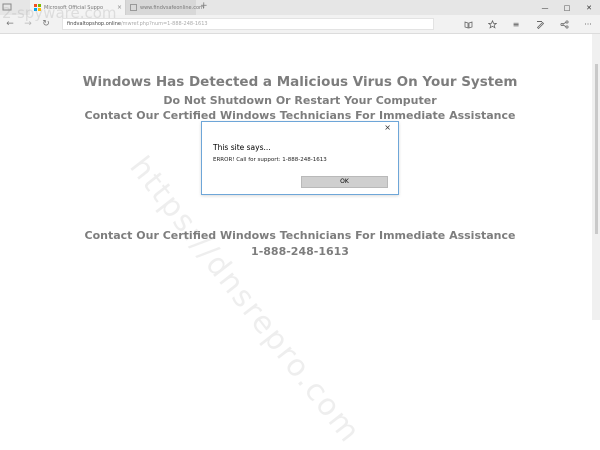 The image size is (600, 450). Describe the element at coordinates (528, 24) in the screenshot. I see `browser-toolbar: ≡ ···` at that location.